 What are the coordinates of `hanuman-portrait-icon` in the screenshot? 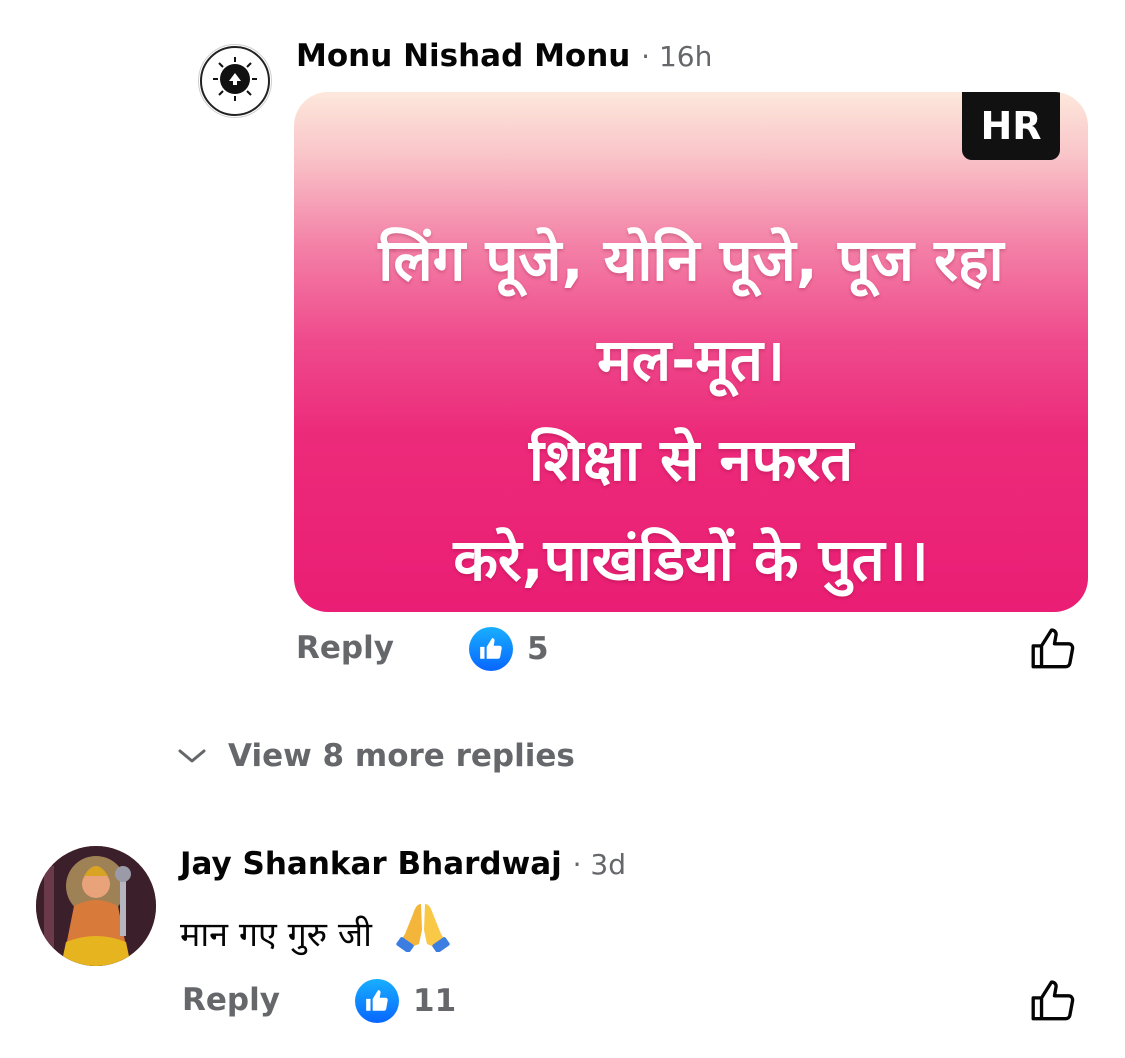 It's located at (96, 906).